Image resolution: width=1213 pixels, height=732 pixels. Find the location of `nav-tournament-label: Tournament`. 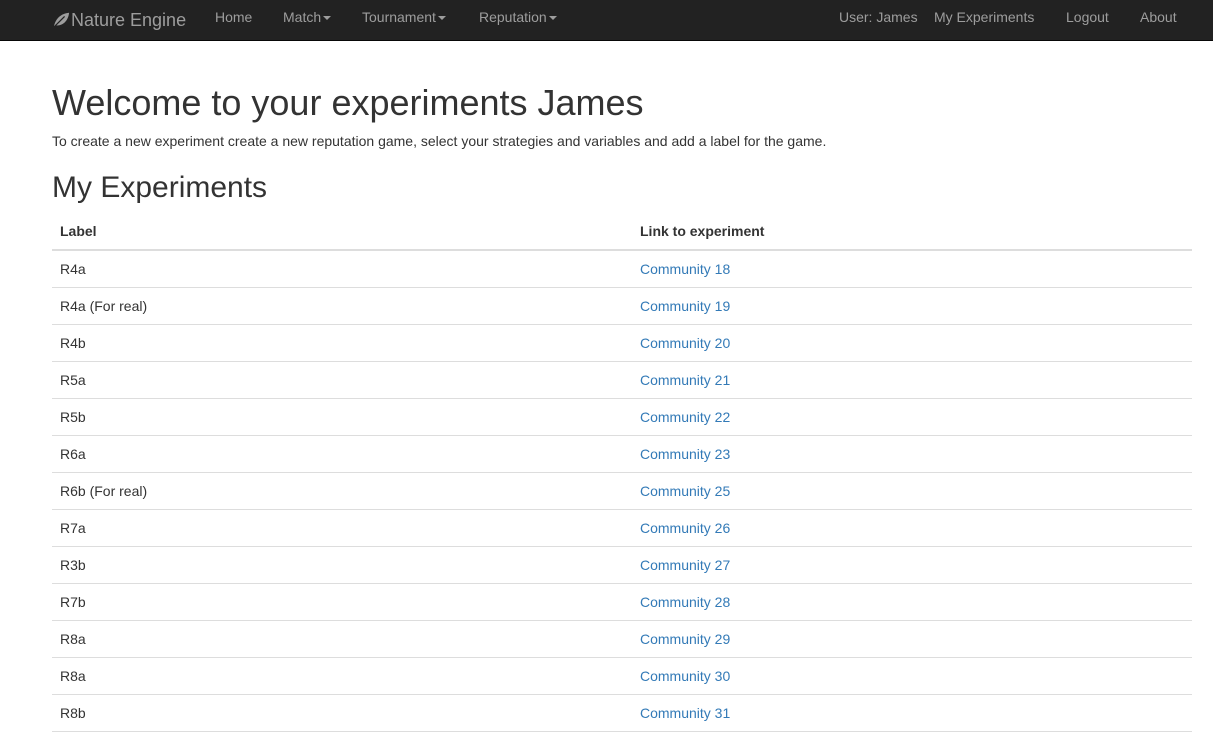

nav-tournament-label: Tournament is located at coordinates (399, 17).